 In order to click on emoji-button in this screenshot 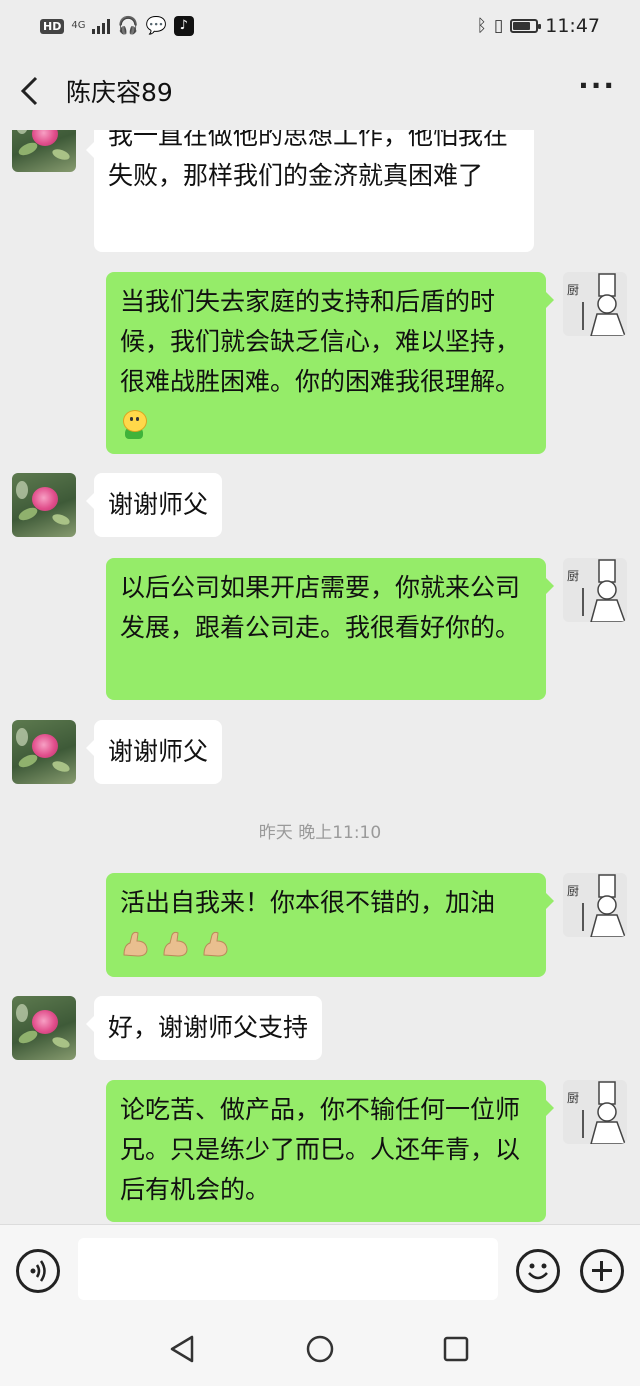, I will do `click(538, 1271)`.